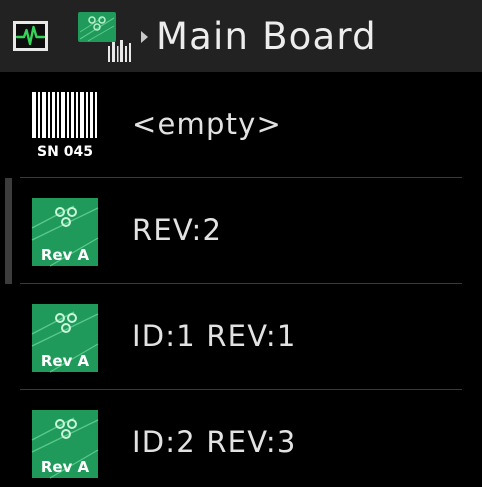  I want to click on chevron-right-icon, so click(144, 37).